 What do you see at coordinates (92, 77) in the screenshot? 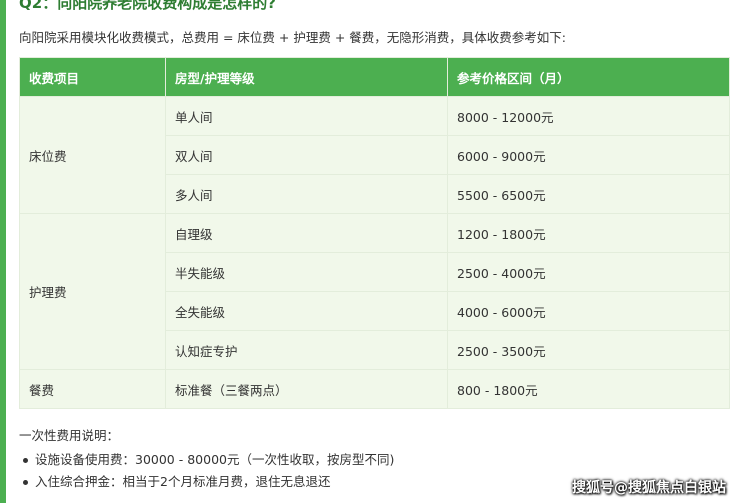
I see `header-category: 收费项目` at bounding box center [92, 77].